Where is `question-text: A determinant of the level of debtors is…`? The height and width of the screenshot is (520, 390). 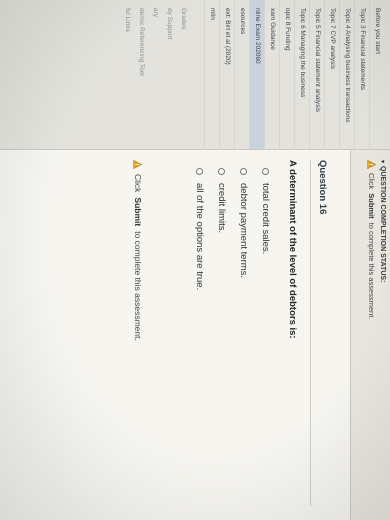
question-text: A determinant of the level of debtors is… is located at coordinates (292, 249).